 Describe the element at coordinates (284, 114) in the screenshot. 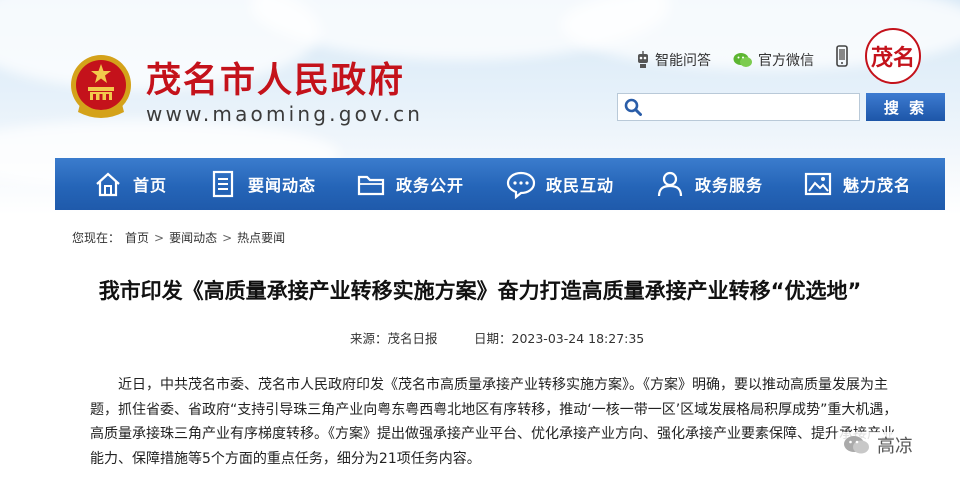

I see `site-url: www.maoming.gov.cn` at that location.